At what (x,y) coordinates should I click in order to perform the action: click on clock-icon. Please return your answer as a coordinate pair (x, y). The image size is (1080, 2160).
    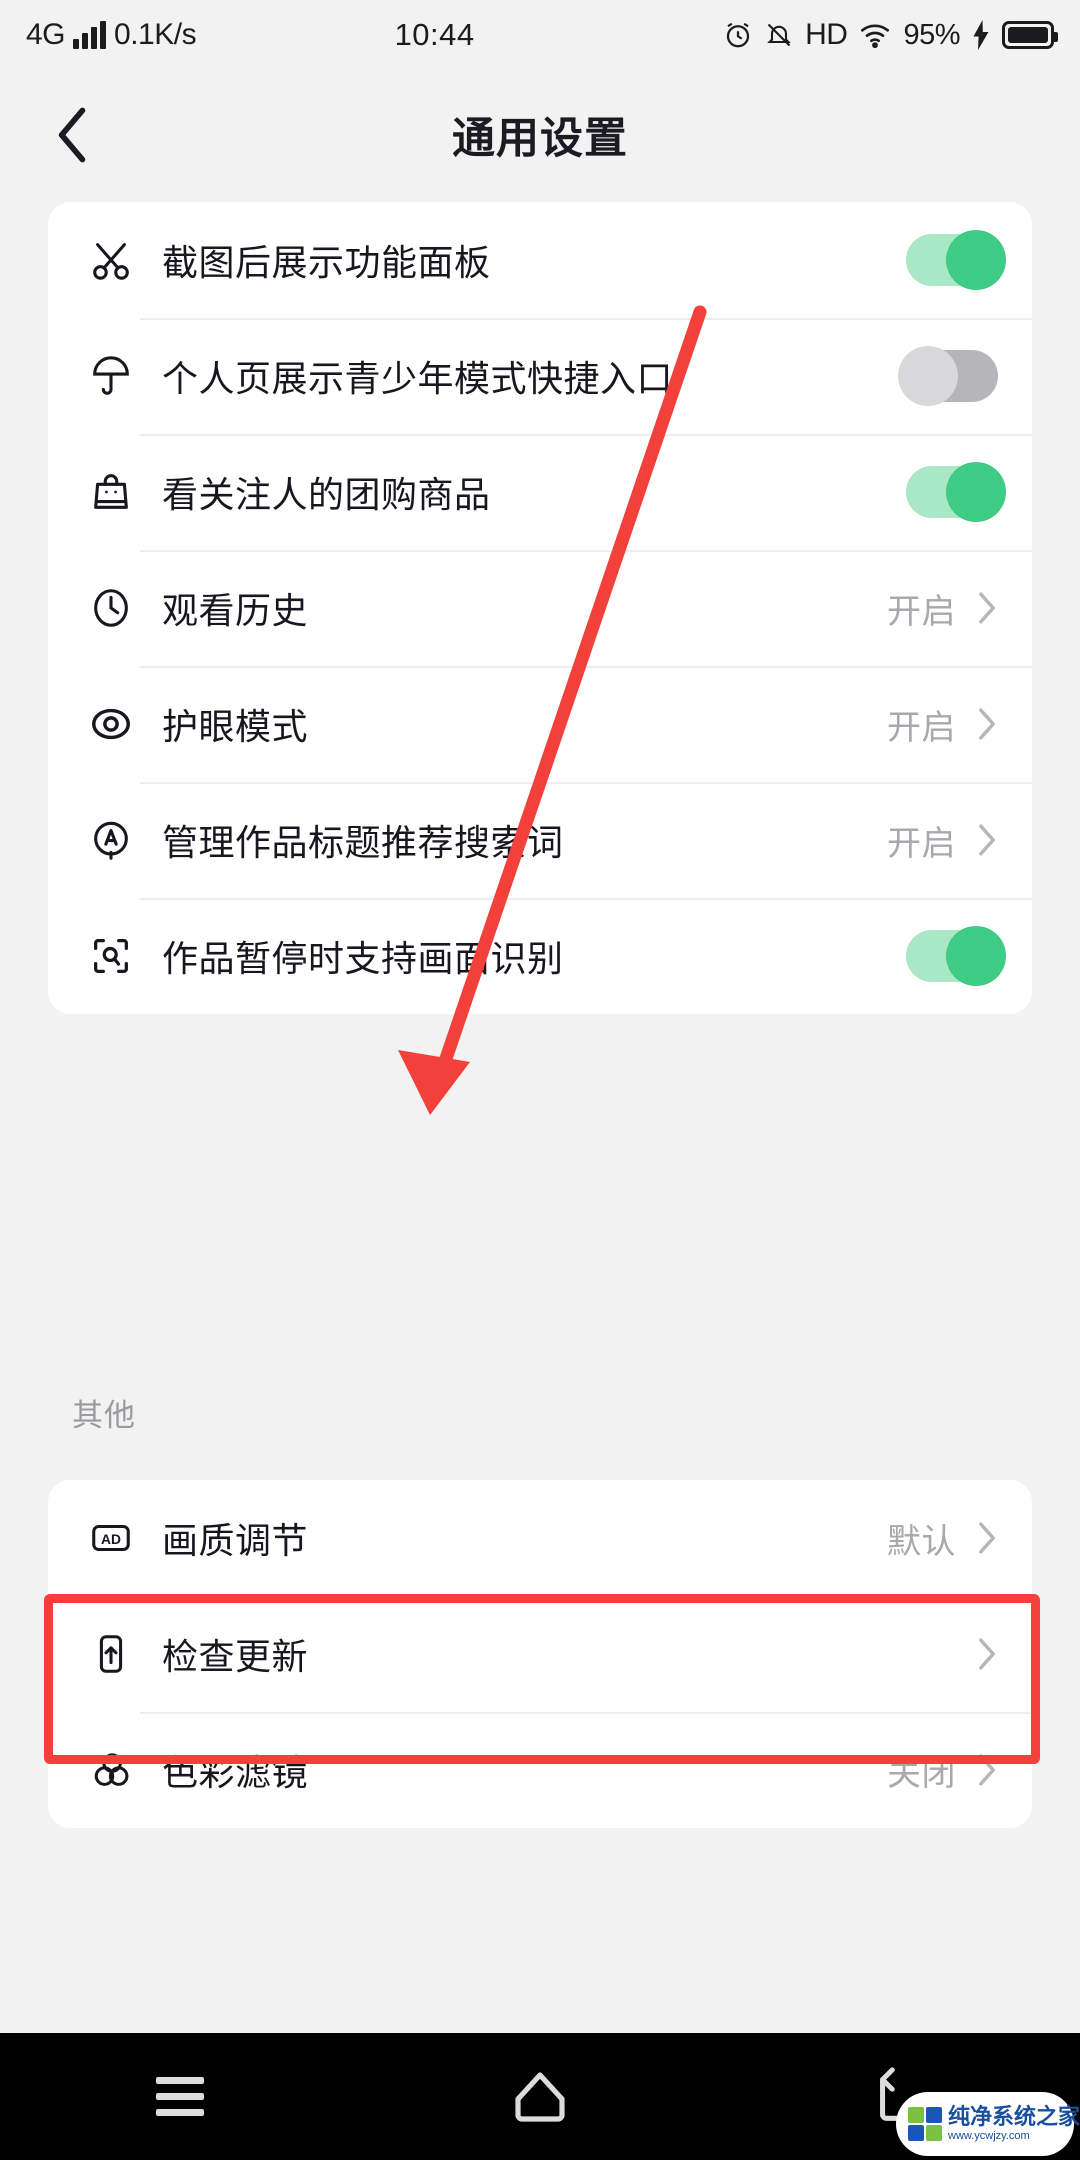
    Looking at the image, I should click on (111, 608).